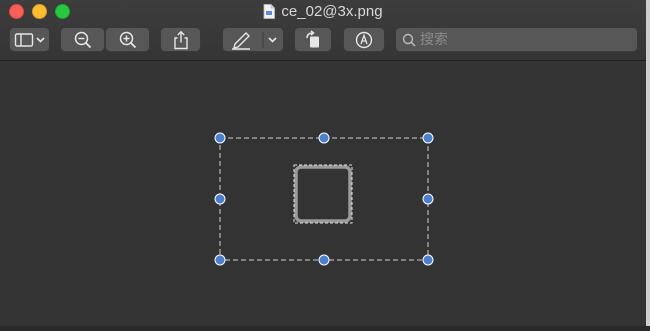 The height and width of the screenshot is (331, 650). I want to click on markup-toolbar-button, so click(253, 39).